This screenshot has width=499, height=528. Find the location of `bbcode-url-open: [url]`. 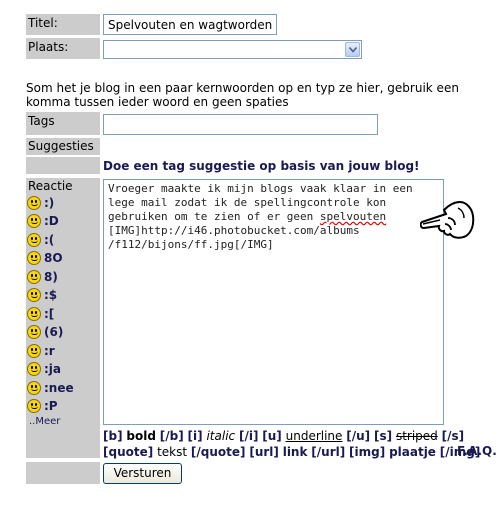

bbcode-url-open: [url] is located at coordinates (264, 452).